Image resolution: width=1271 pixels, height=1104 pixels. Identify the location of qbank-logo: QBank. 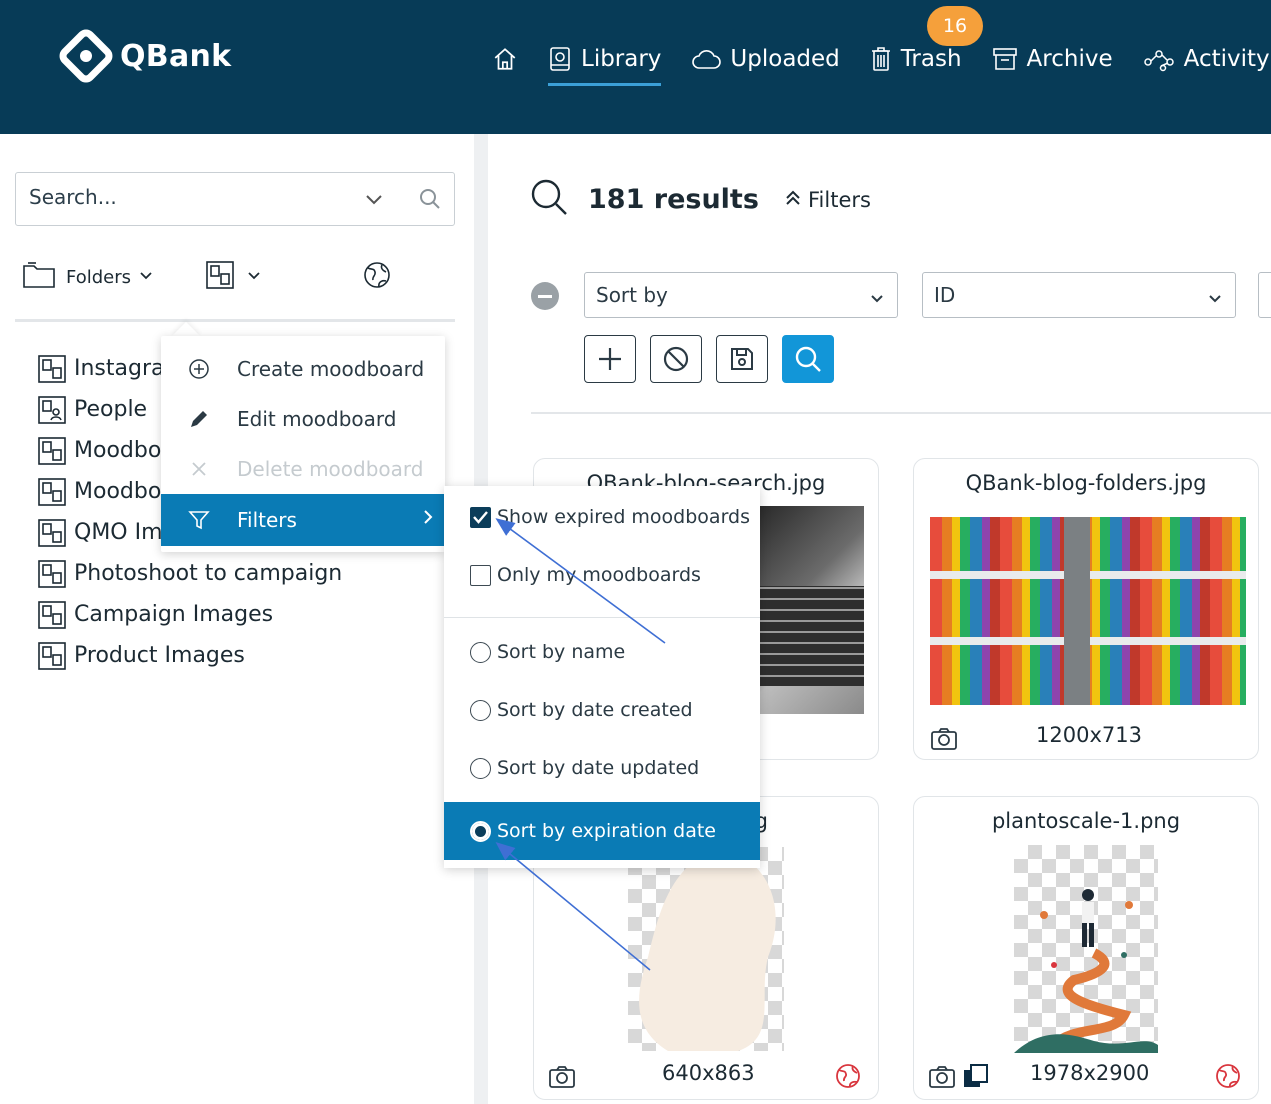
(144, 56).